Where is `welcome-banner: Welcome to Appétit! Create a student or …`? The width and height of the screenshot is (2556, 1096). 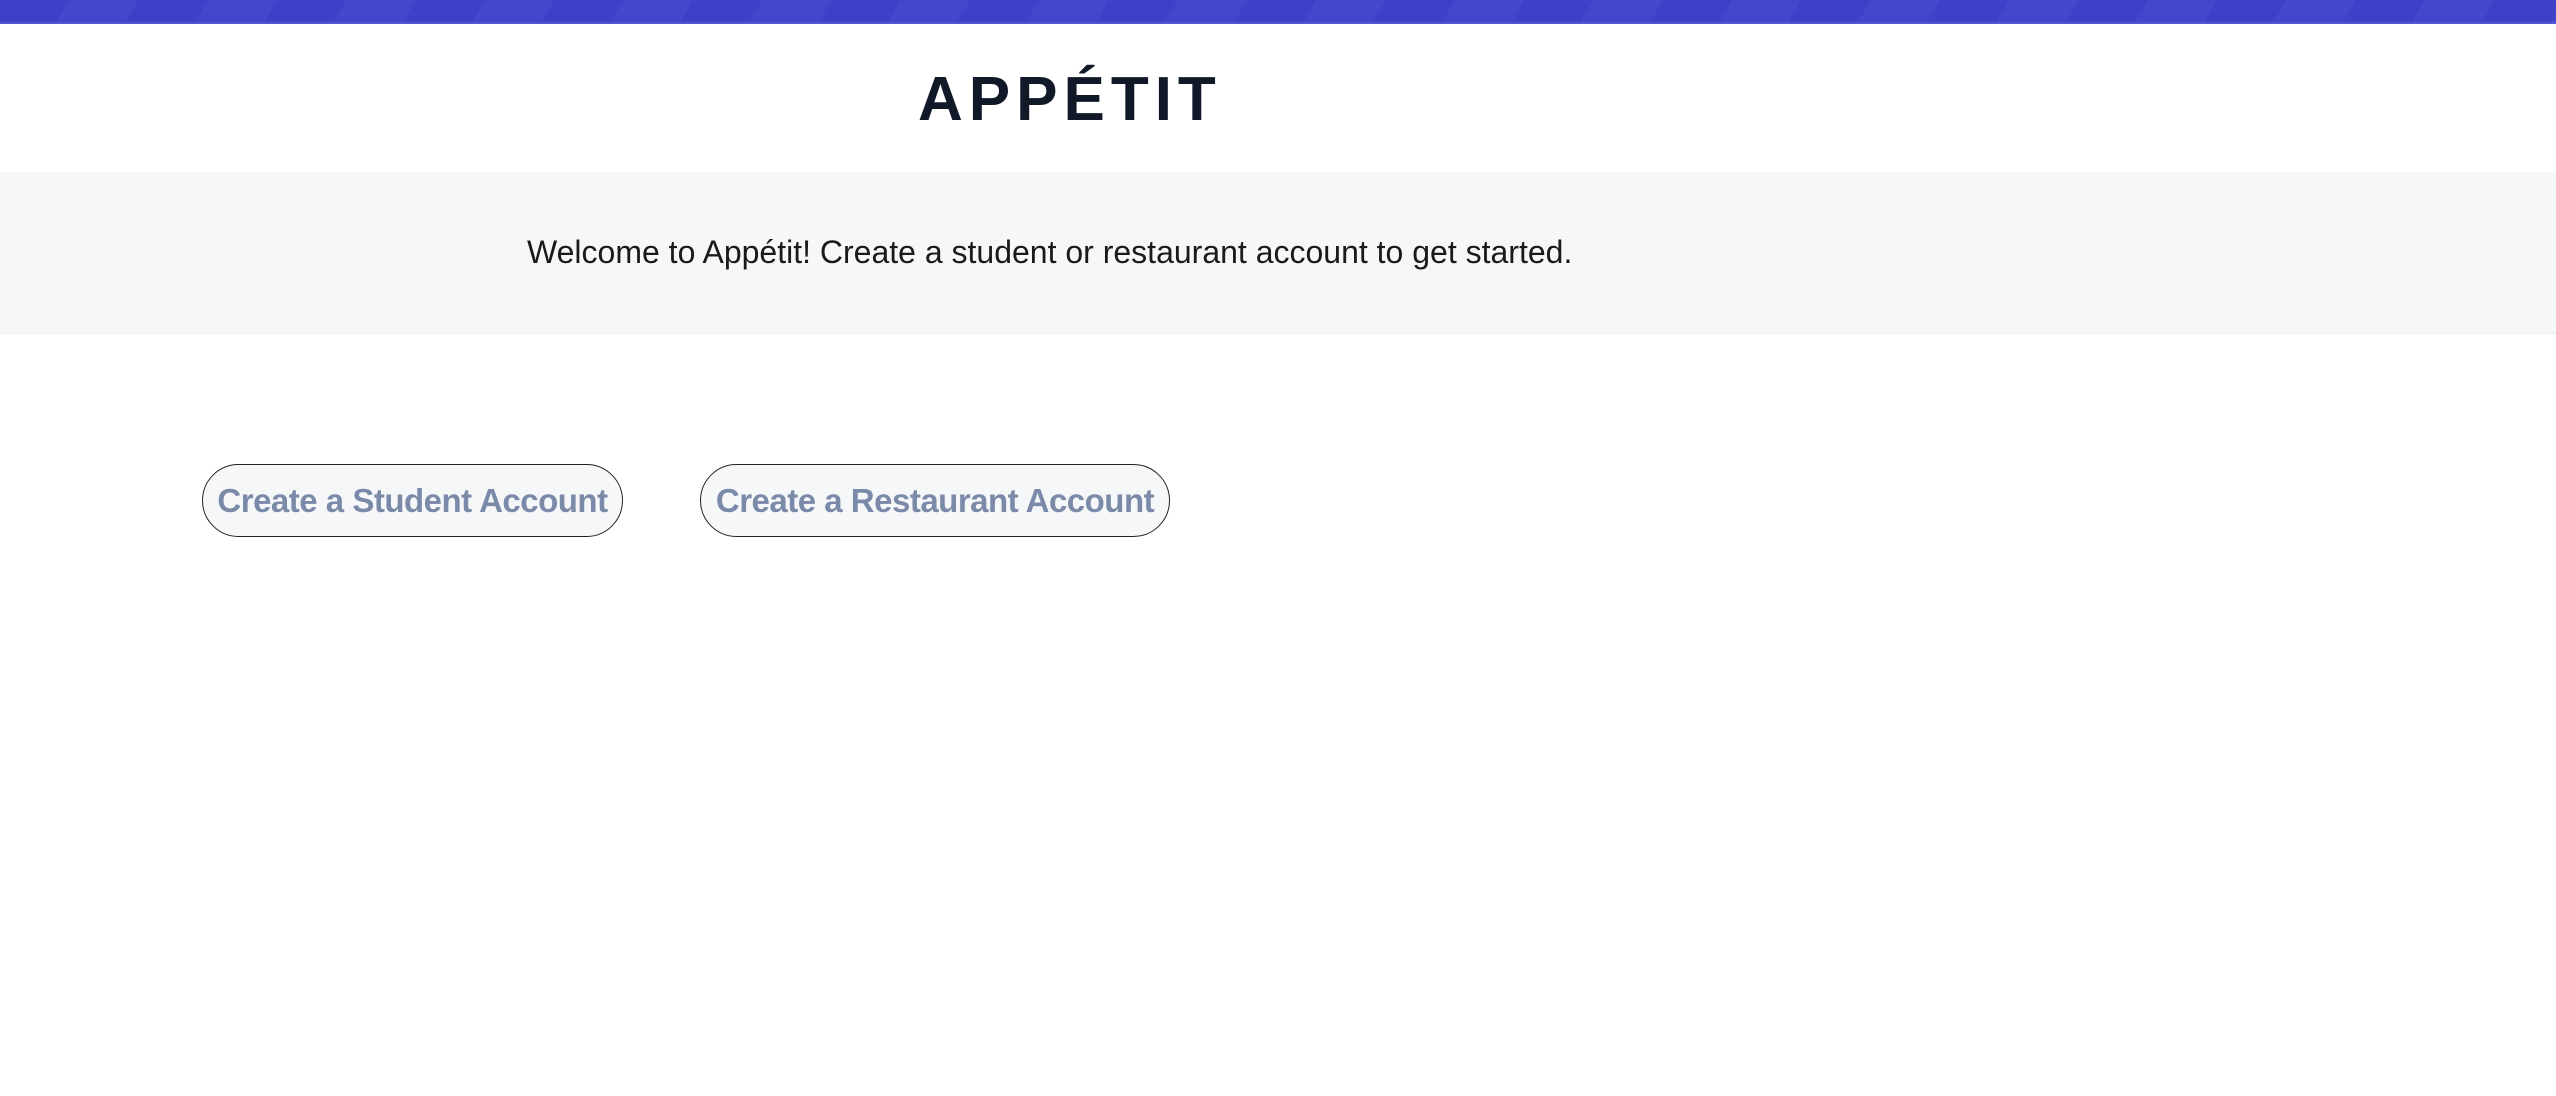 welcome-banner: Welcome to Appétit! Create a student or … is located at coordinates (1278, 253).